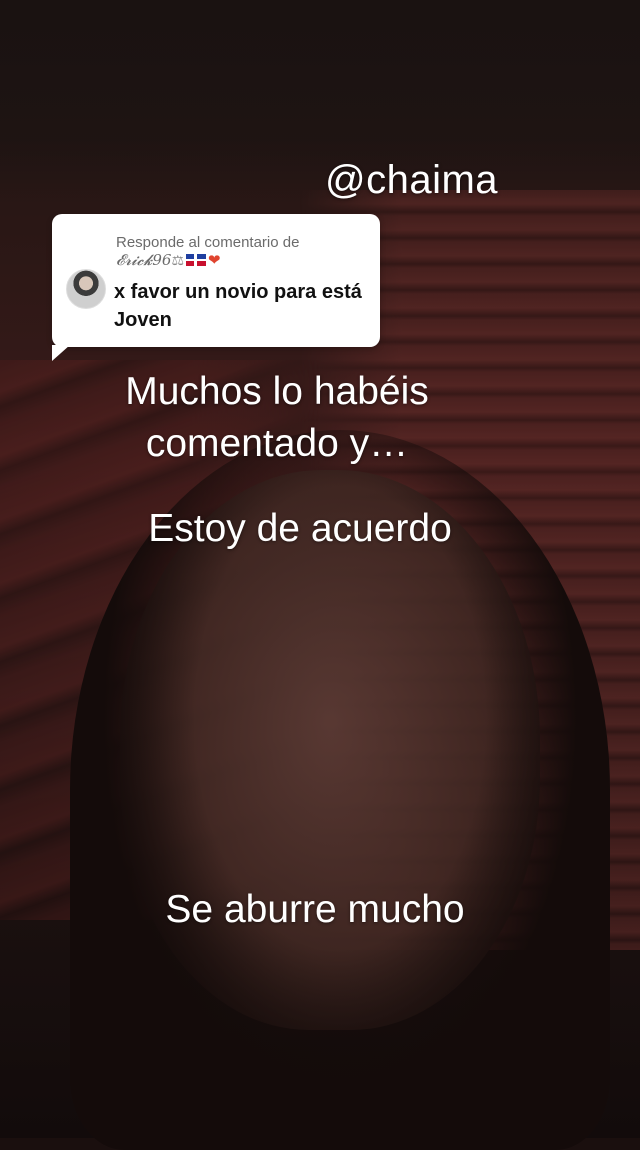 The height and width of the screenshot is (1150, 640). What do you see at coordinates (315, 909) in the screenshot?
I see `caption-text-3: Se aburre mucho` at bounding box center [315, 909].